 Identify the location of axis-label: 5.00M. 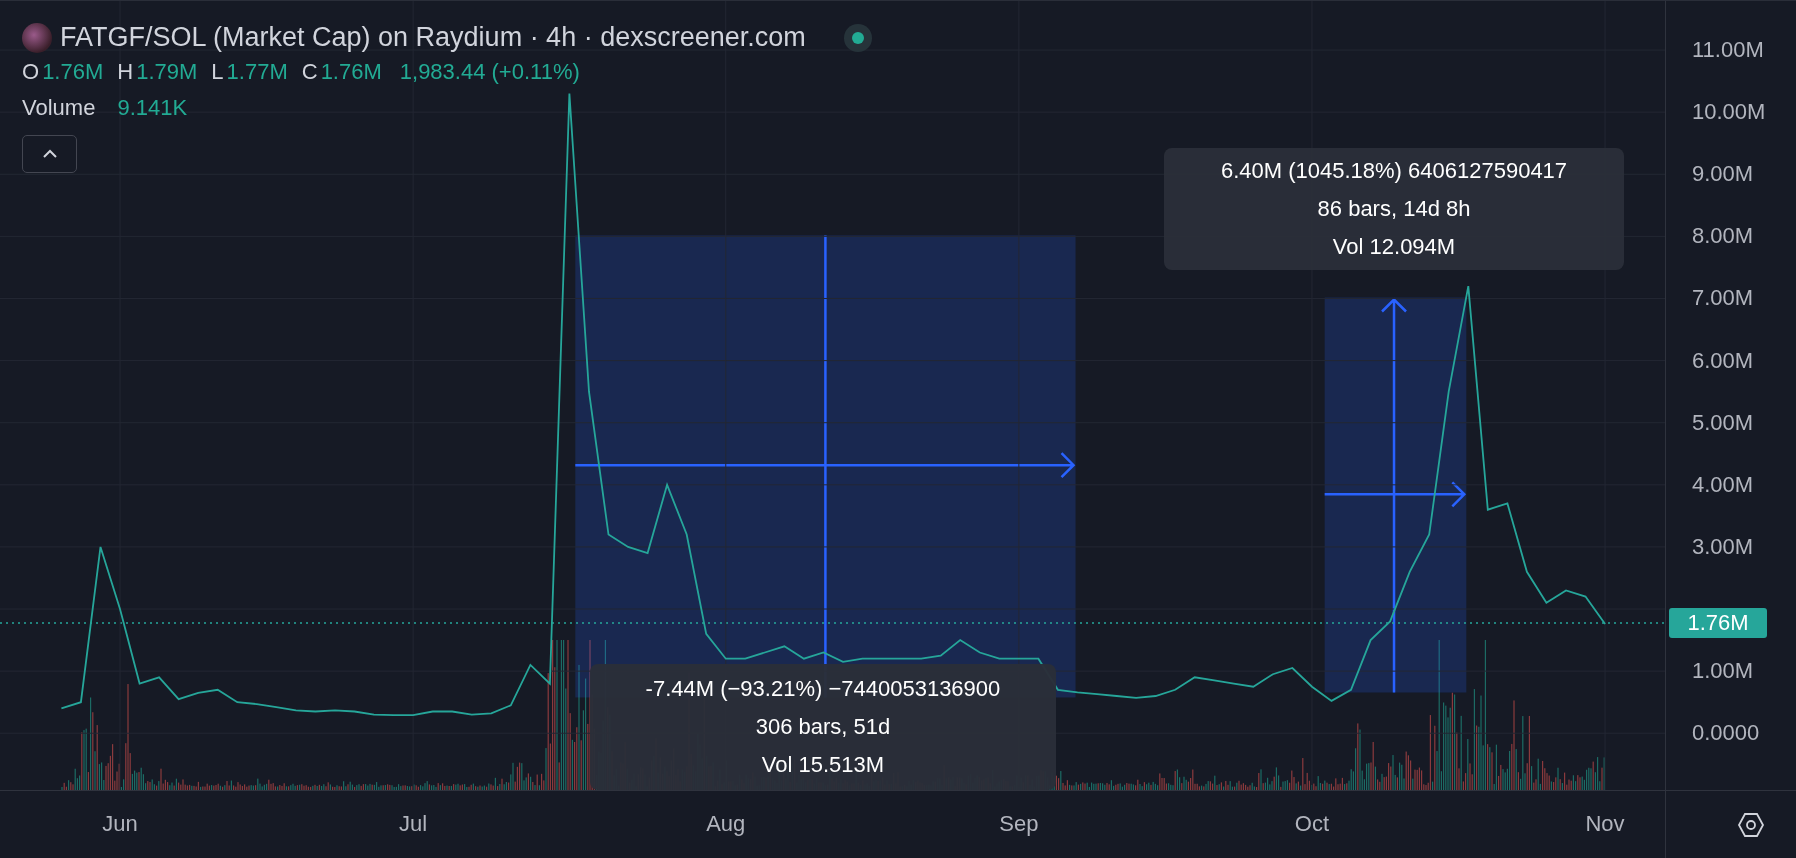
(1723, 422).